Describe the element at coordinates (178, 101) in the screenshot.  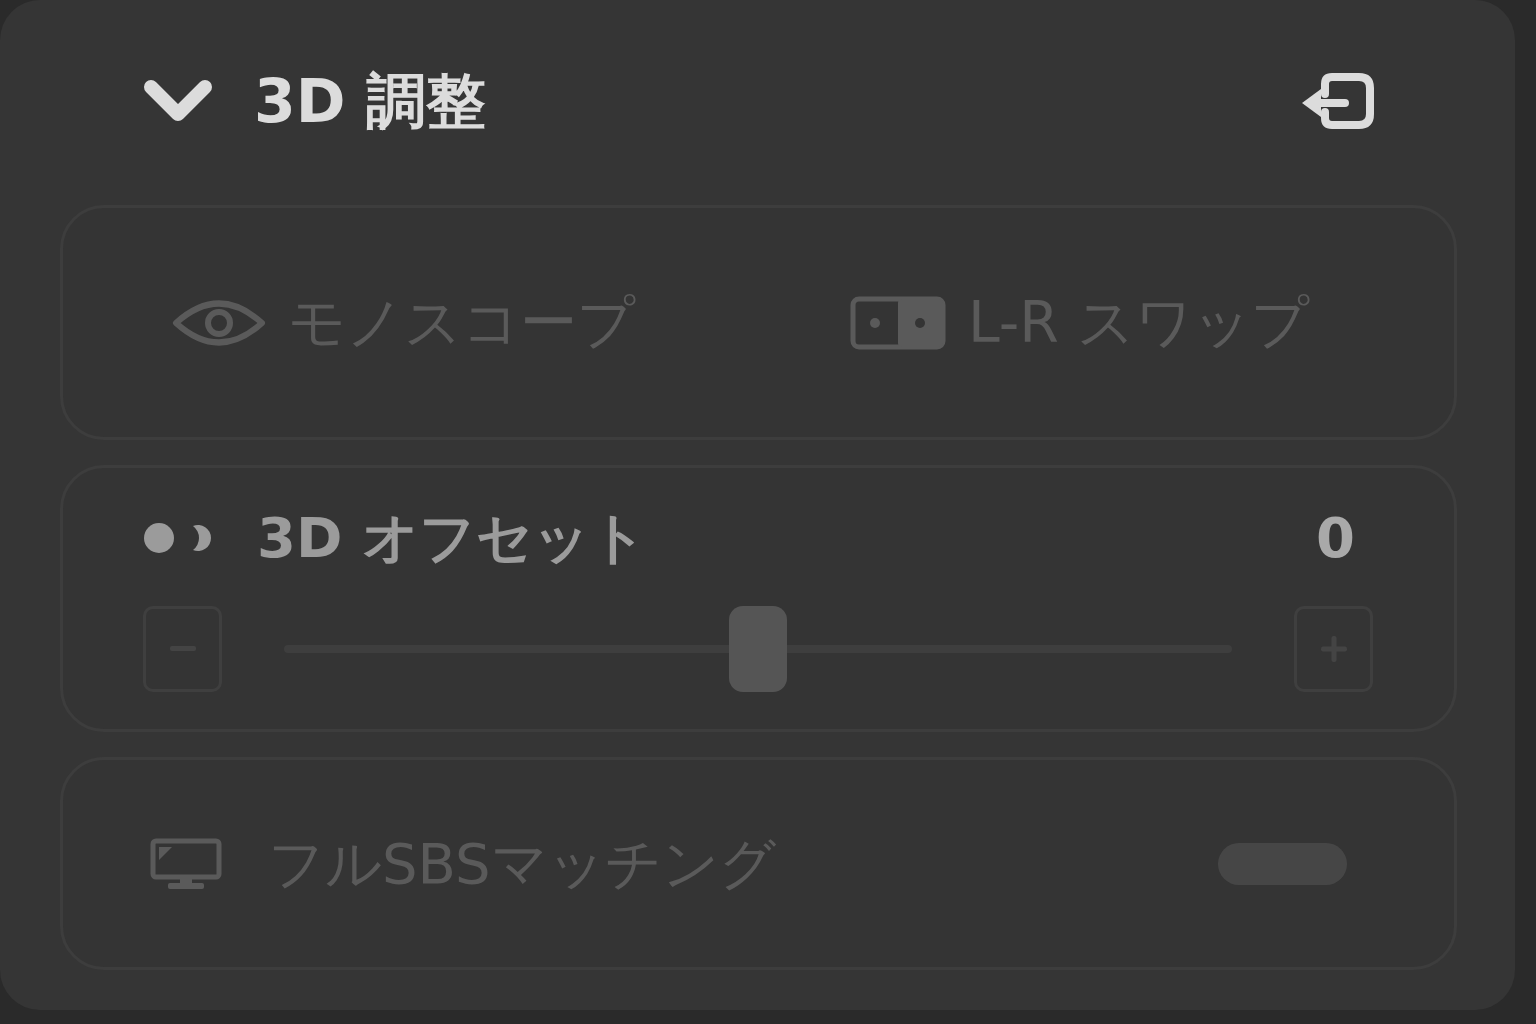
I see `chevron-down-icon` at that location.